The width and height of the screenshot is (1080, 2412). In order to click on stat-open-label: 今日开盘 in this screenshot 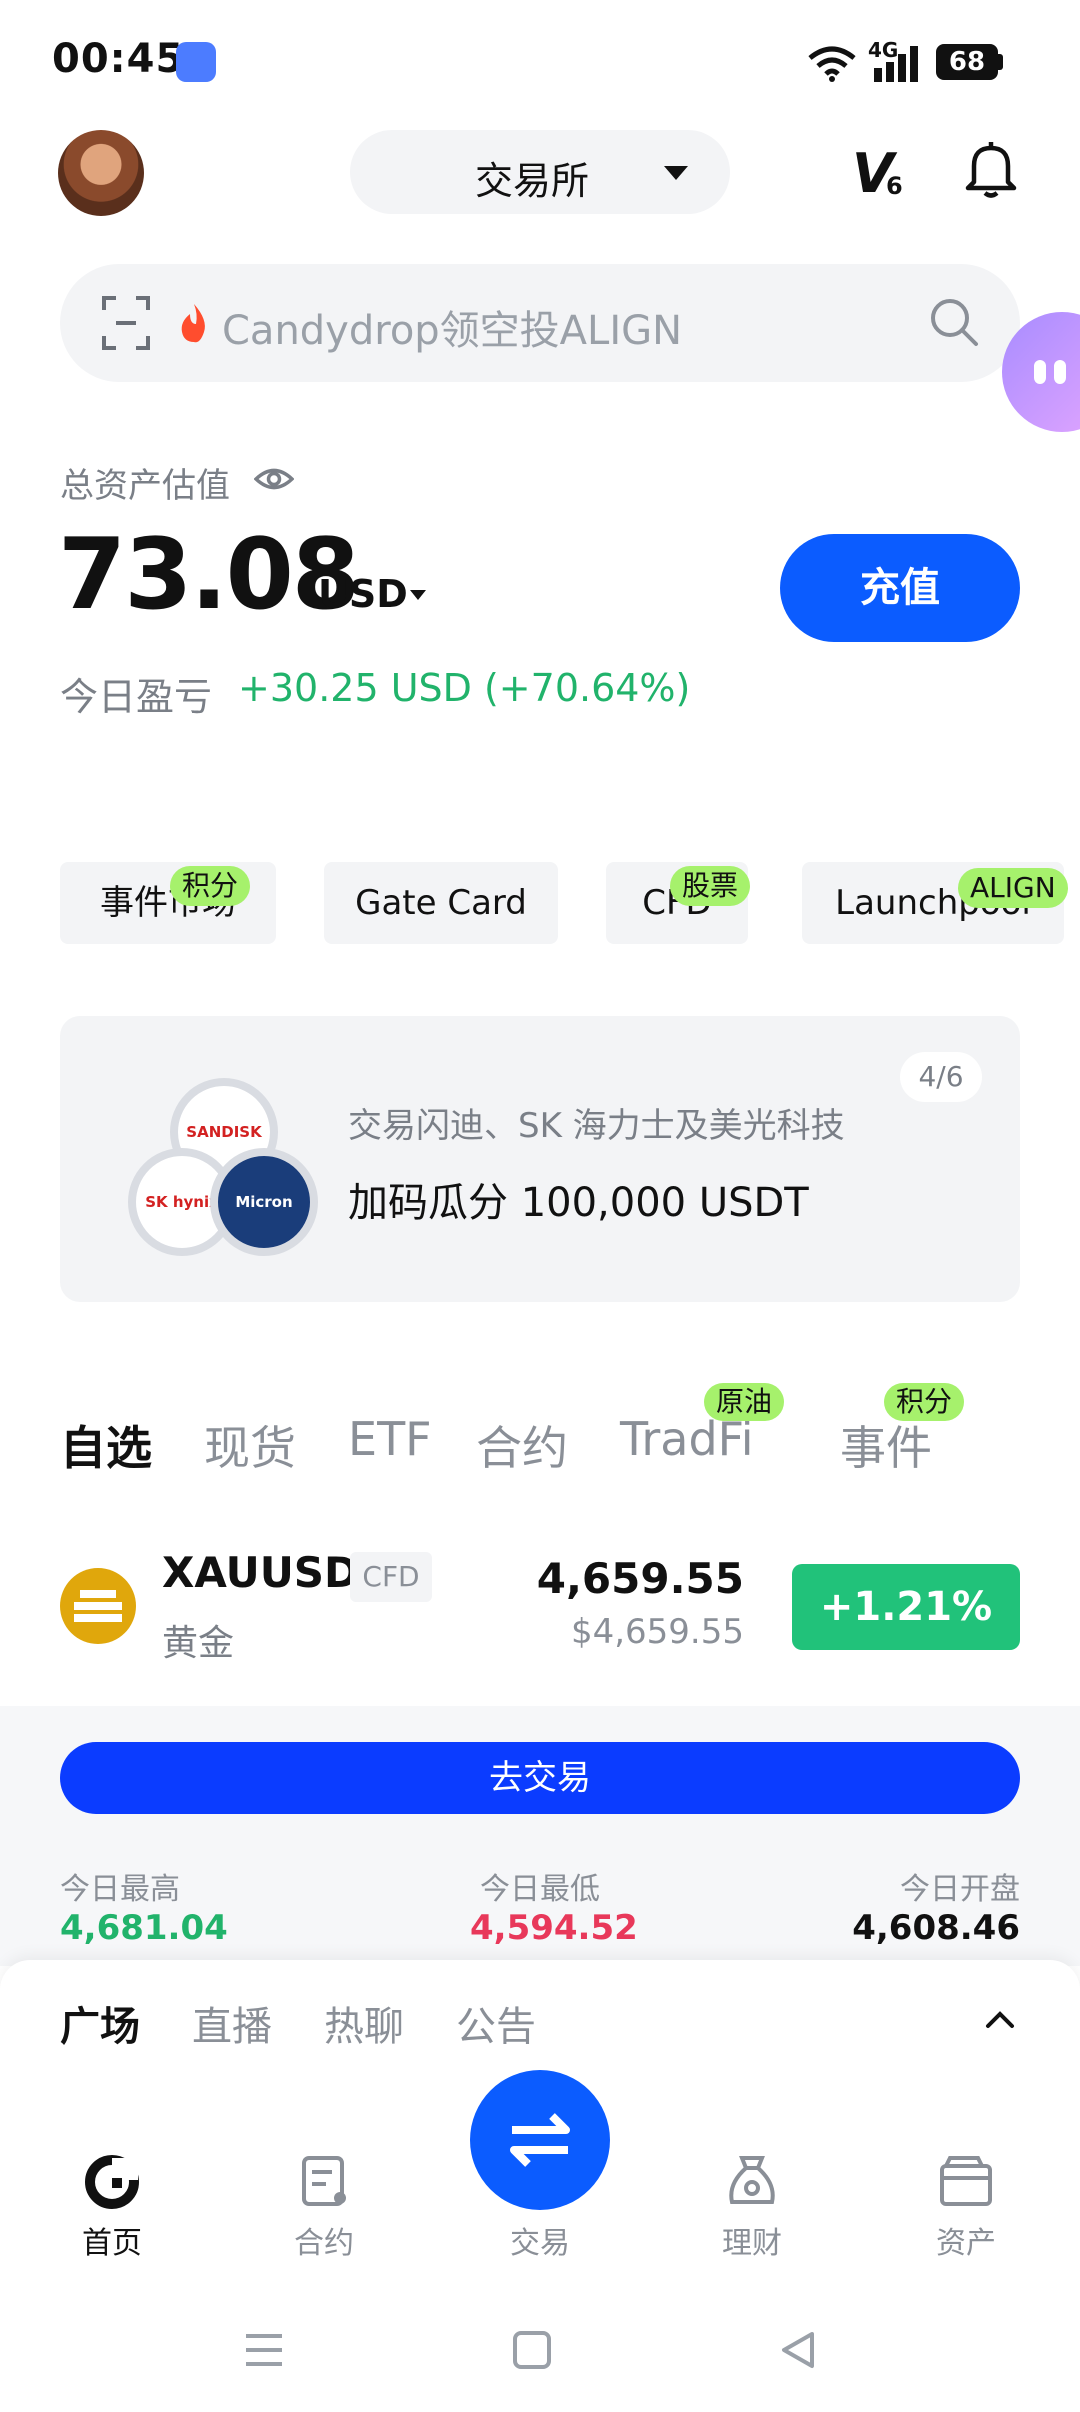, I will do `click(960, 1889)`.